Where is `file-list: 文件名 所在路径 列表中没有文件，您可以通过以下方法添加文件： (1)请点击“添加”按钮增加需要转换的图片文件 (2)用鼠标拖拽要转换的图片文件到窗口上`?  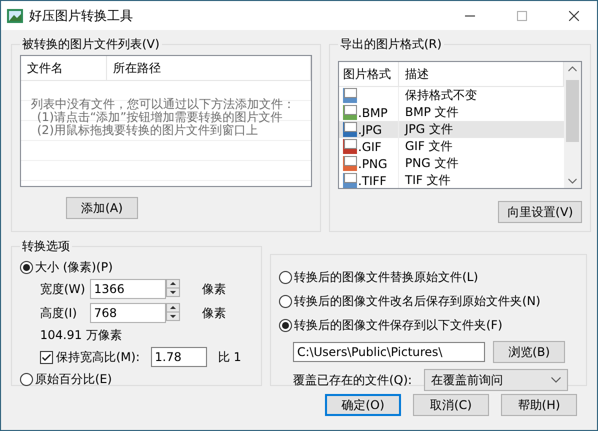 file-list: 文件名 所在路径 列表中没有文件，您可以通过以下方法添加文件： (1)请点击“添加”按钮增加需要转换的图片文件 (2)用鼠标拖拽要转换的图片文件到窗口上 is located at coordinates (166, 121).